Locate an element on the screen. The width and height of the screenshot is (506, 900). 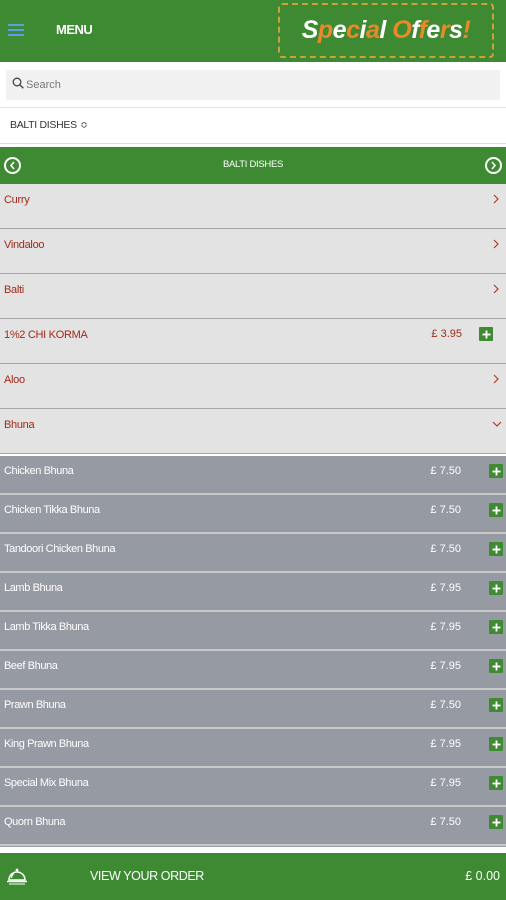
category-row: Curry is located at coordinates (253, 206).